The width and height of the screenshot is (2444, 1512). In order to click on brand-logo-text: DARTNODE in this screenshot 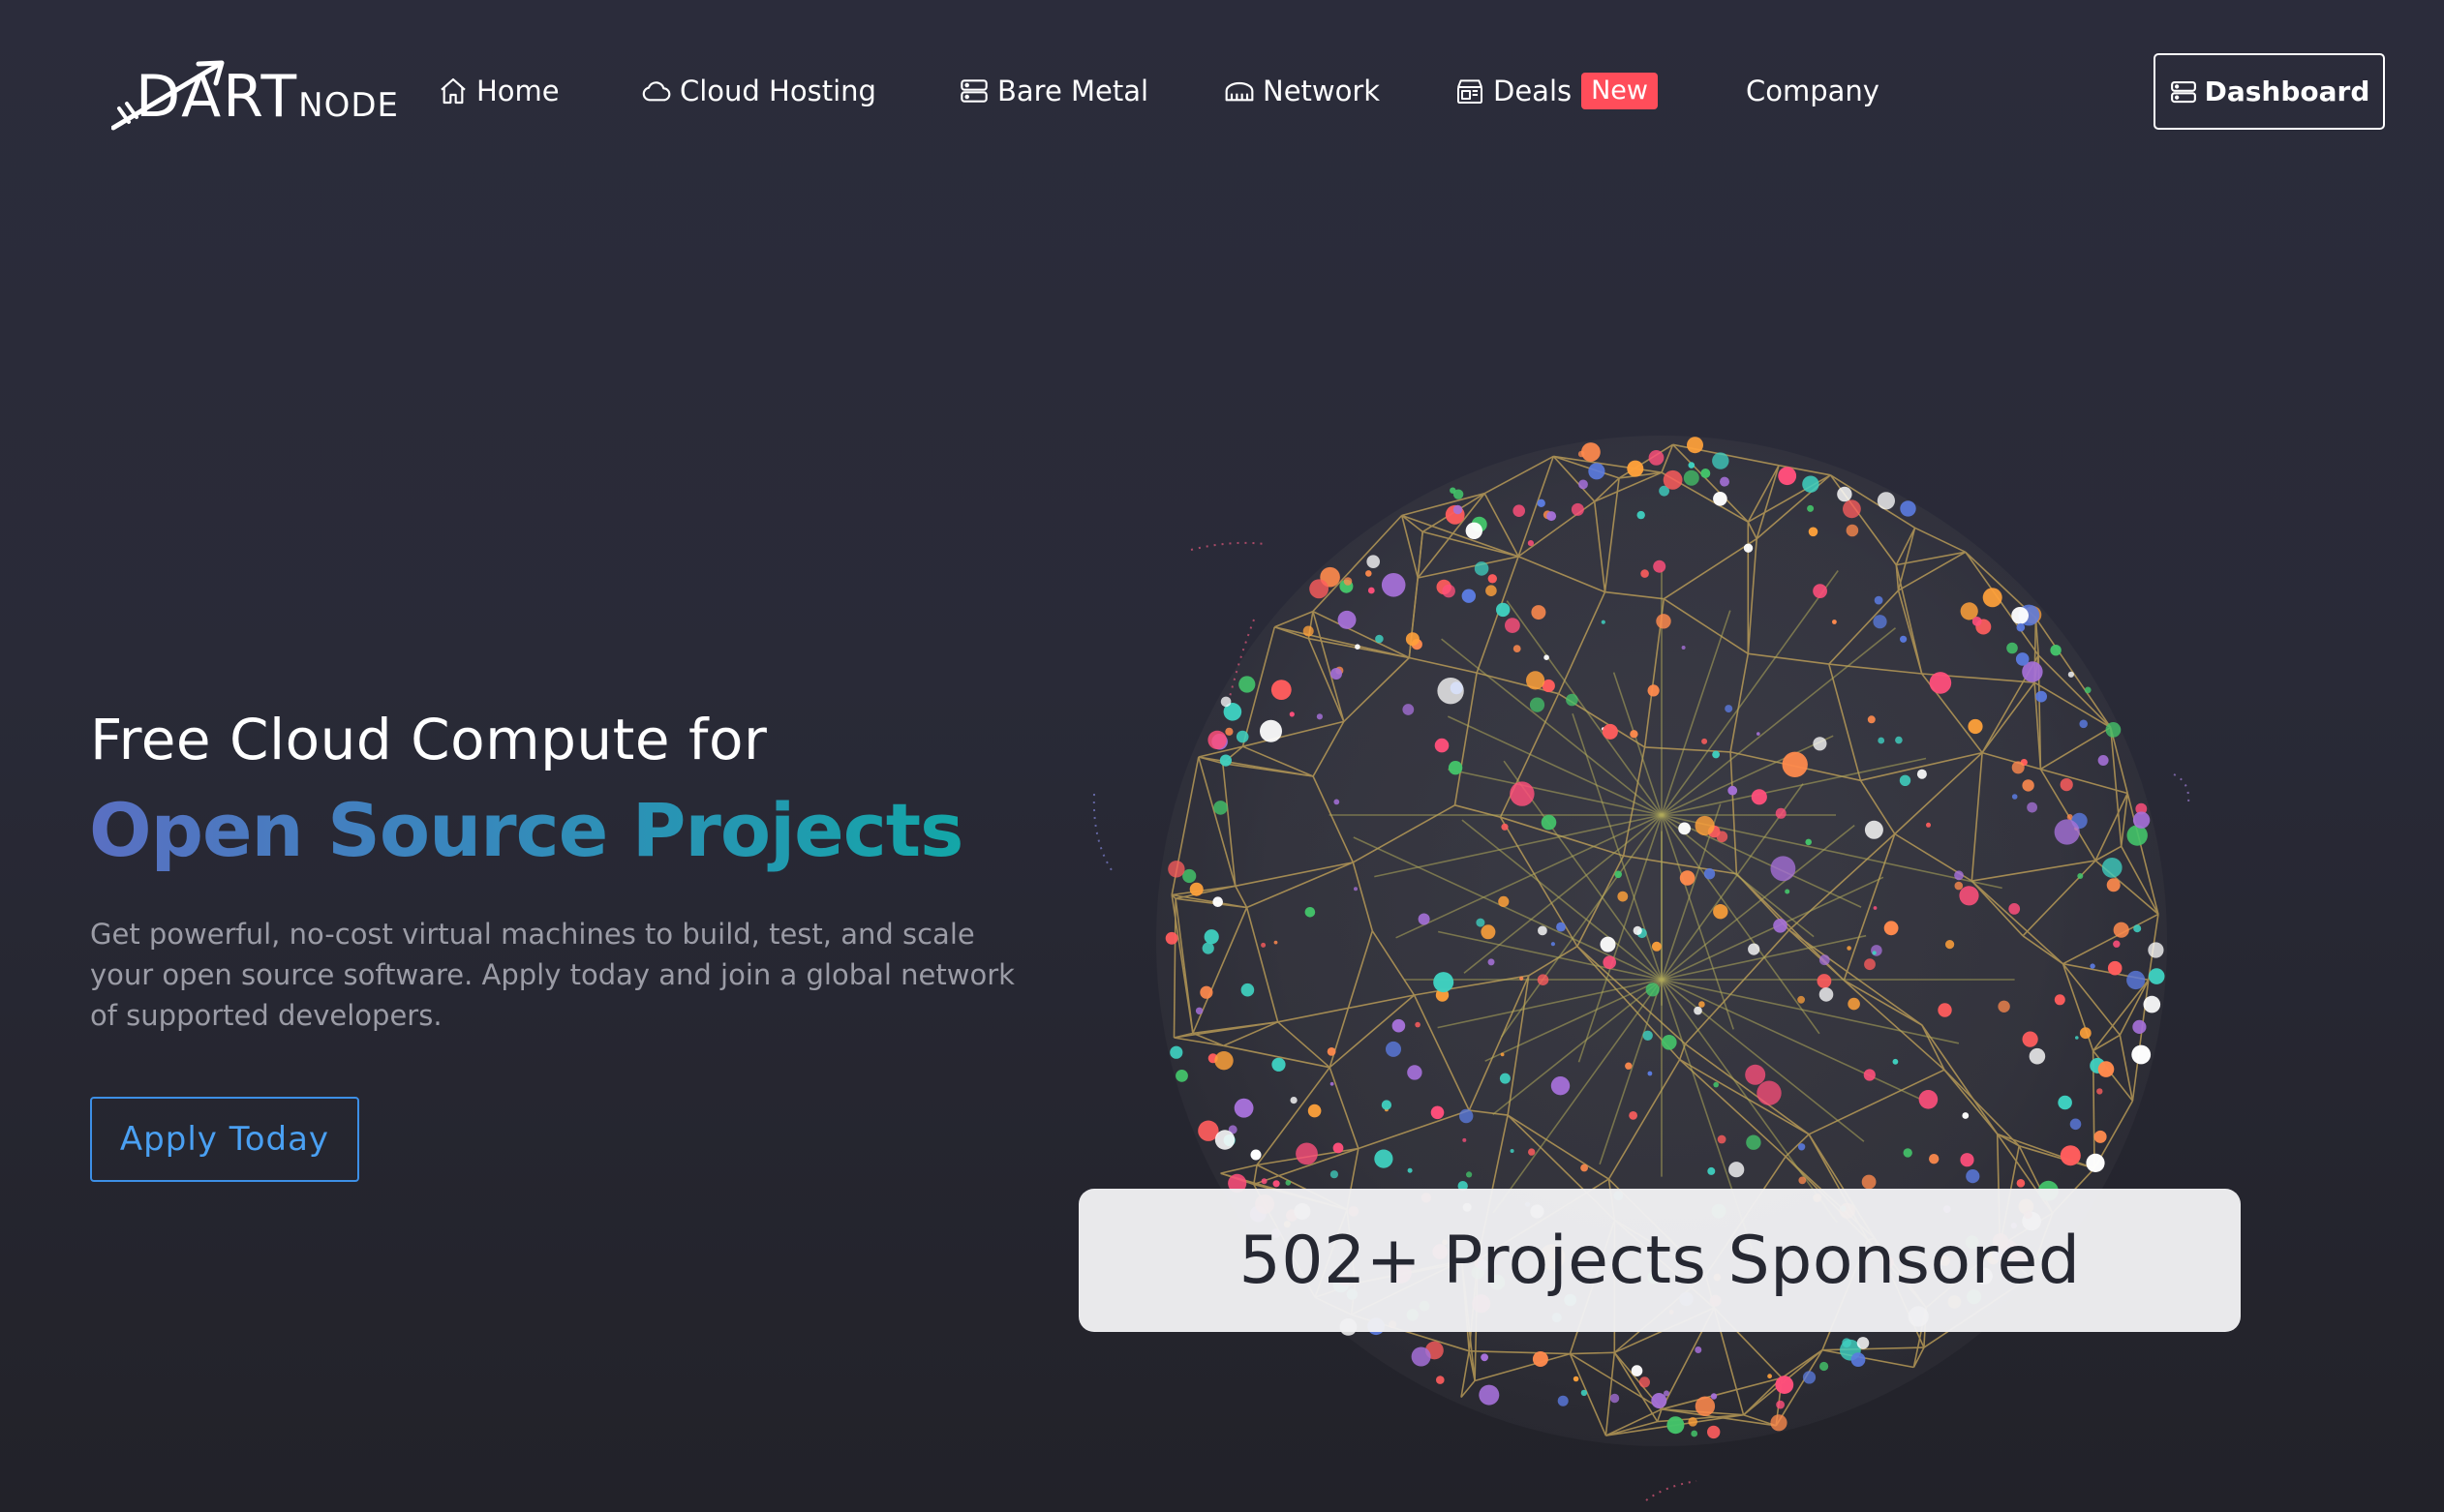, I will do `click(267, 97)`.